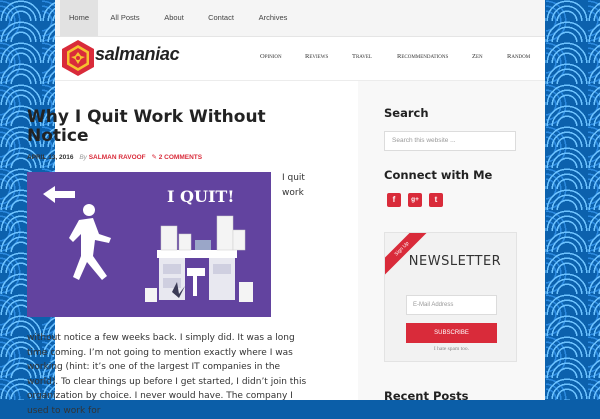 Image resolution: width=600 pixels, height=419 pixels. Describe the element at coordinates (362, 56) in the screenshot. I see `nav-item-travel: Travel` at that location.